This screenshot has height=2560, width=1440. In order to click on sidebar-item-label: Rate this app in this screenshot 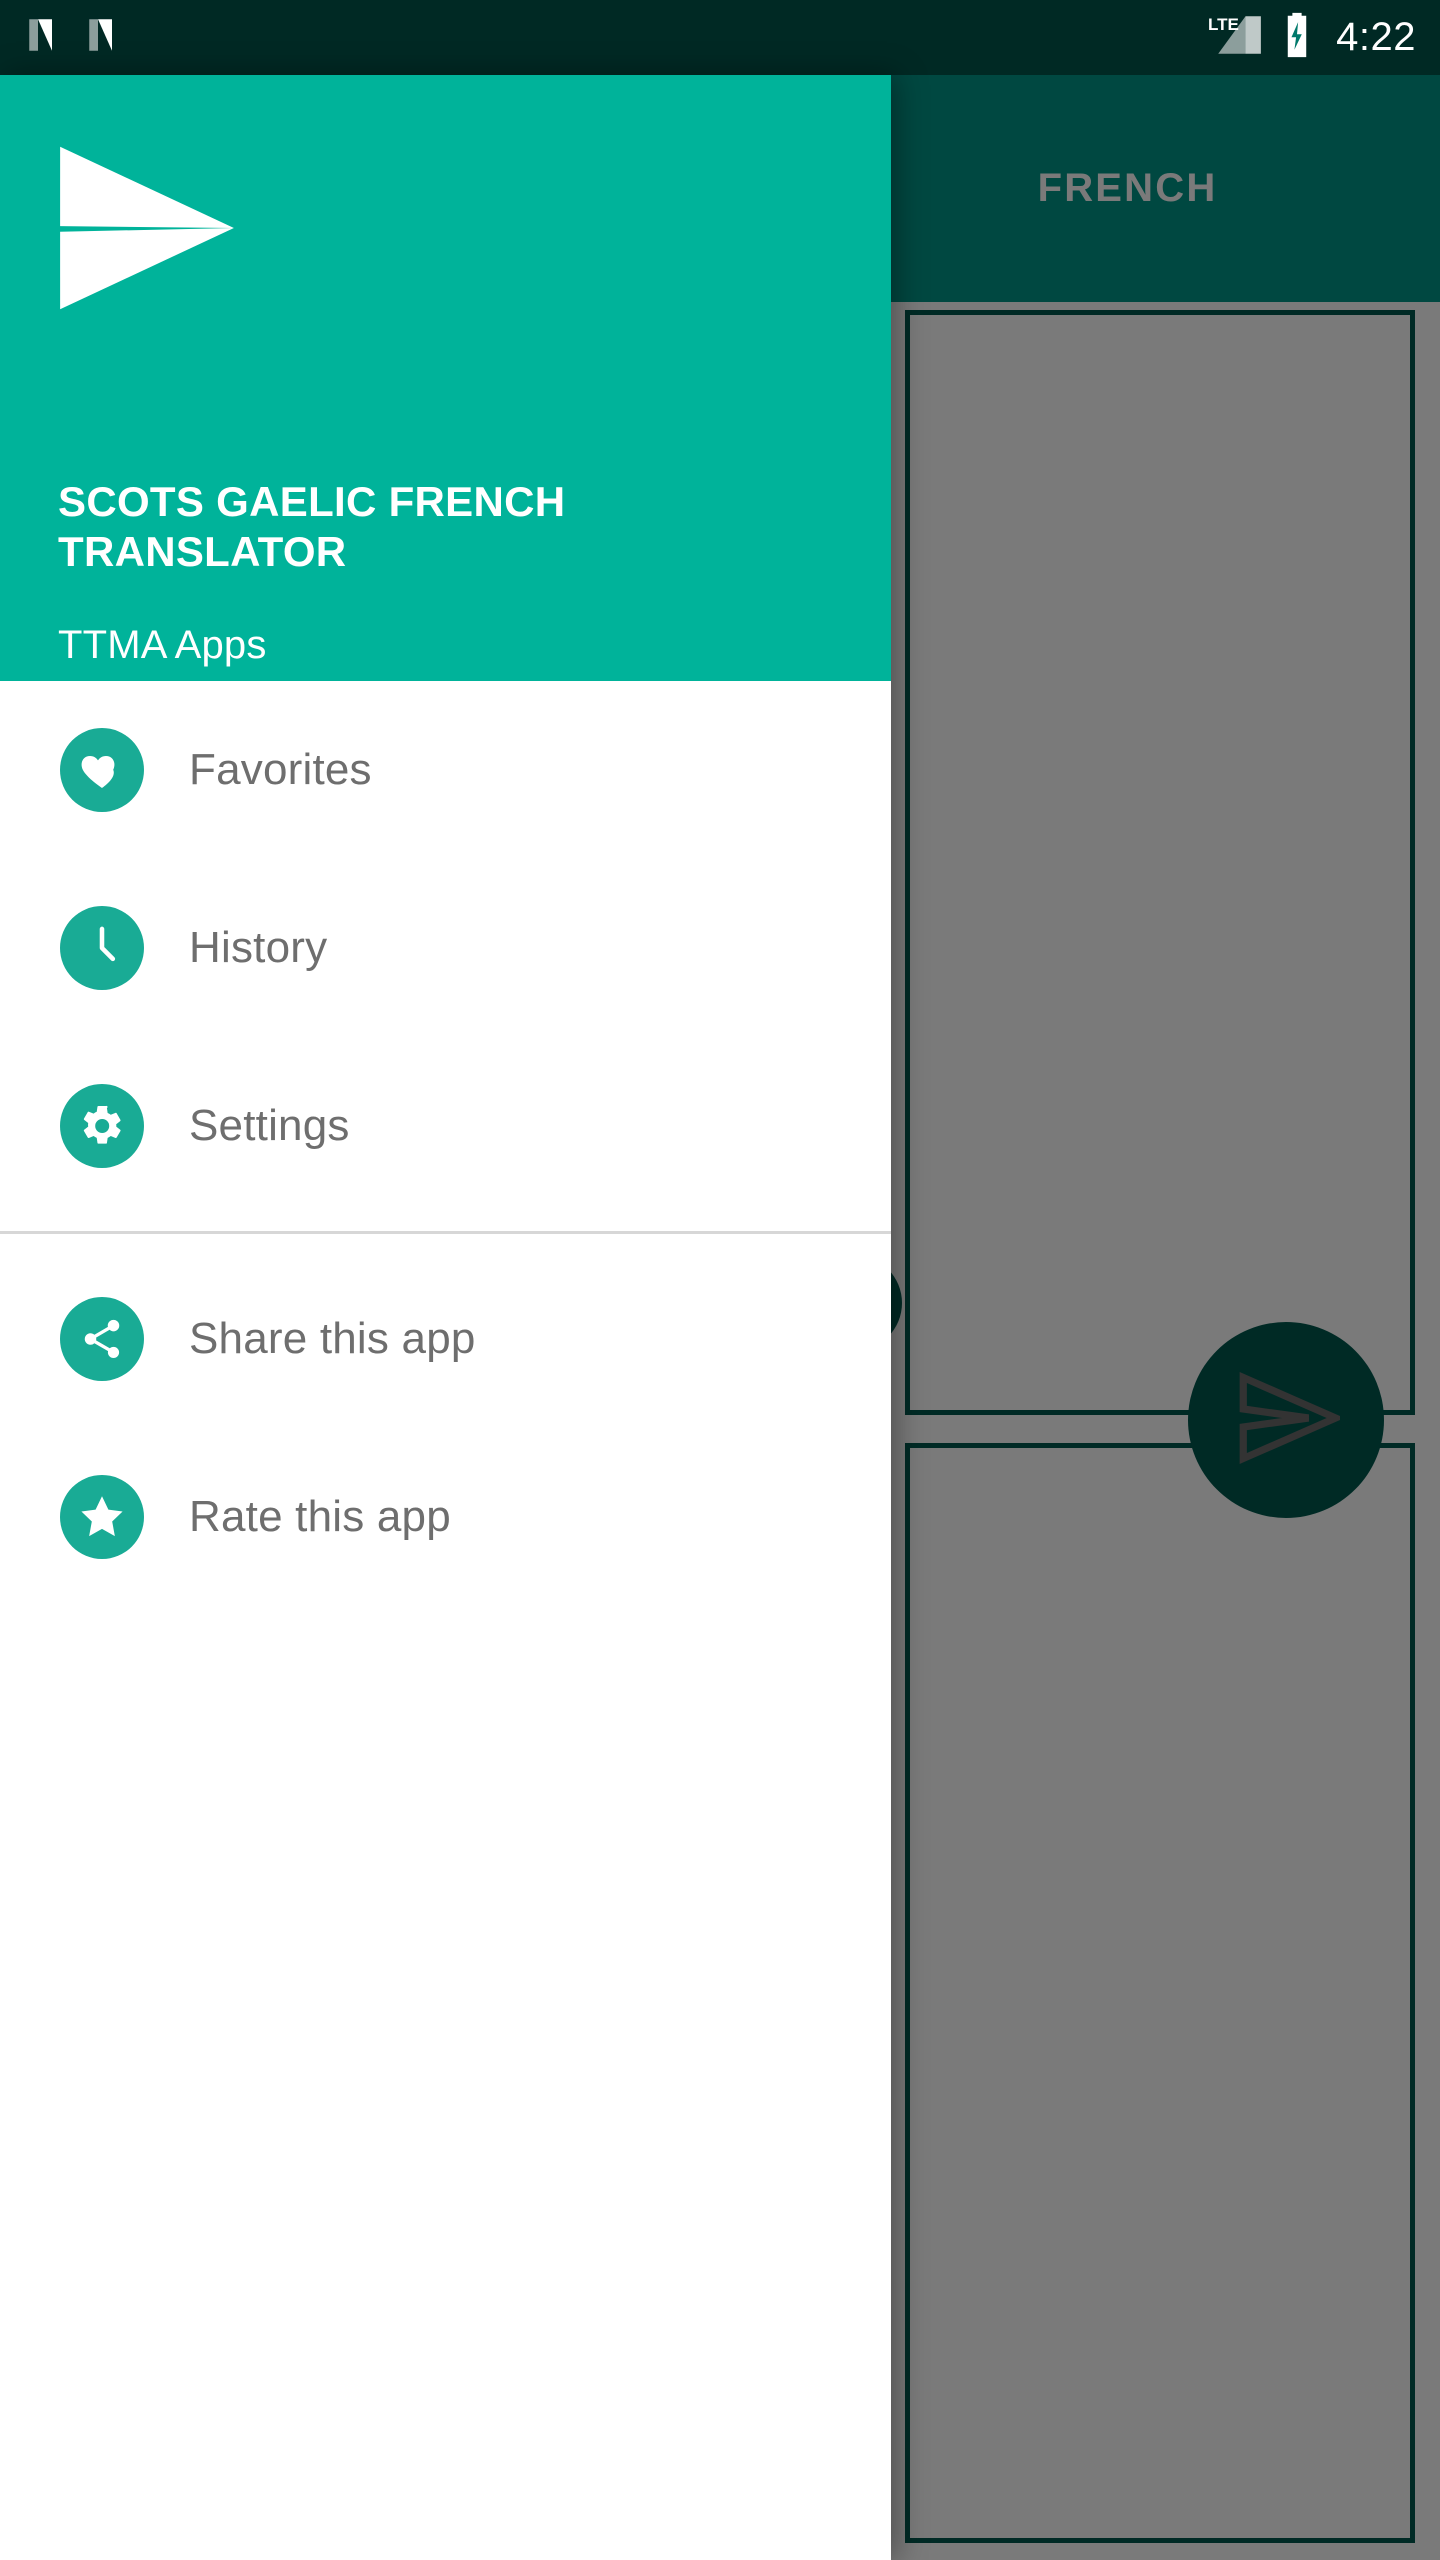, I will do `click(320, 1516)`.